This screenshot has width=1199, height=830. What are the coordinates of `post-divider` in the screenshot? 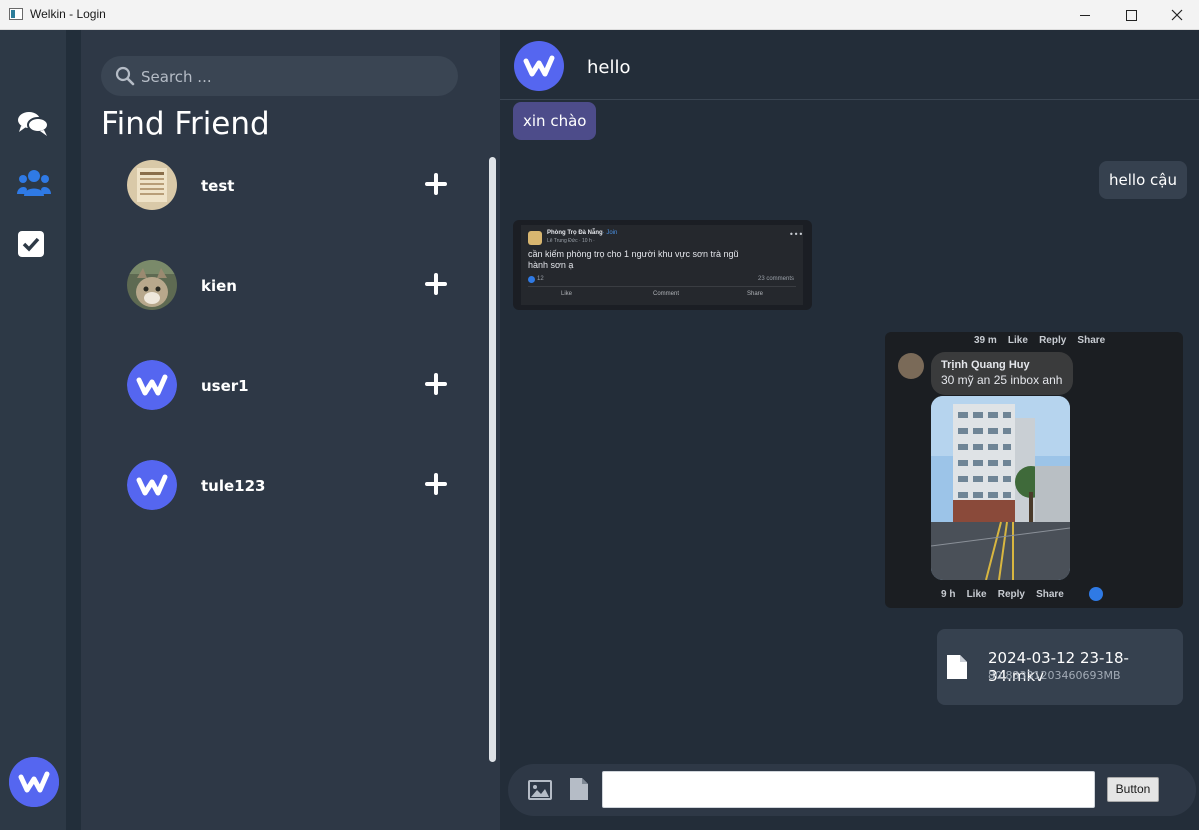 It's located at (662, 286).